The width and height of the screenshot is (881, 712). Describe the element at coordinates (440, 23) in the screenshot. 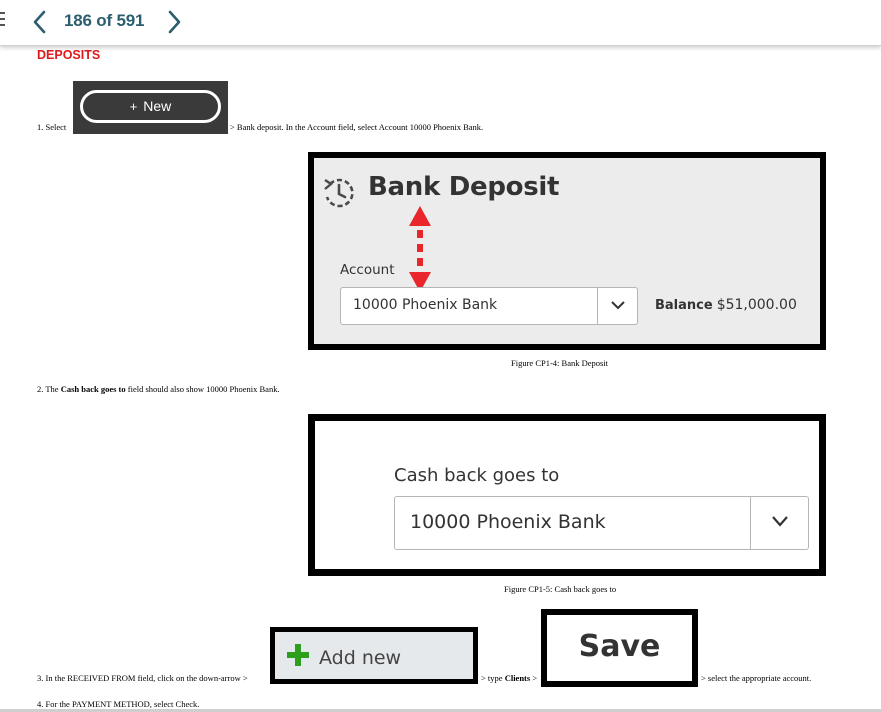

I see `page-navigation-bar: 186 of 591` at that location.